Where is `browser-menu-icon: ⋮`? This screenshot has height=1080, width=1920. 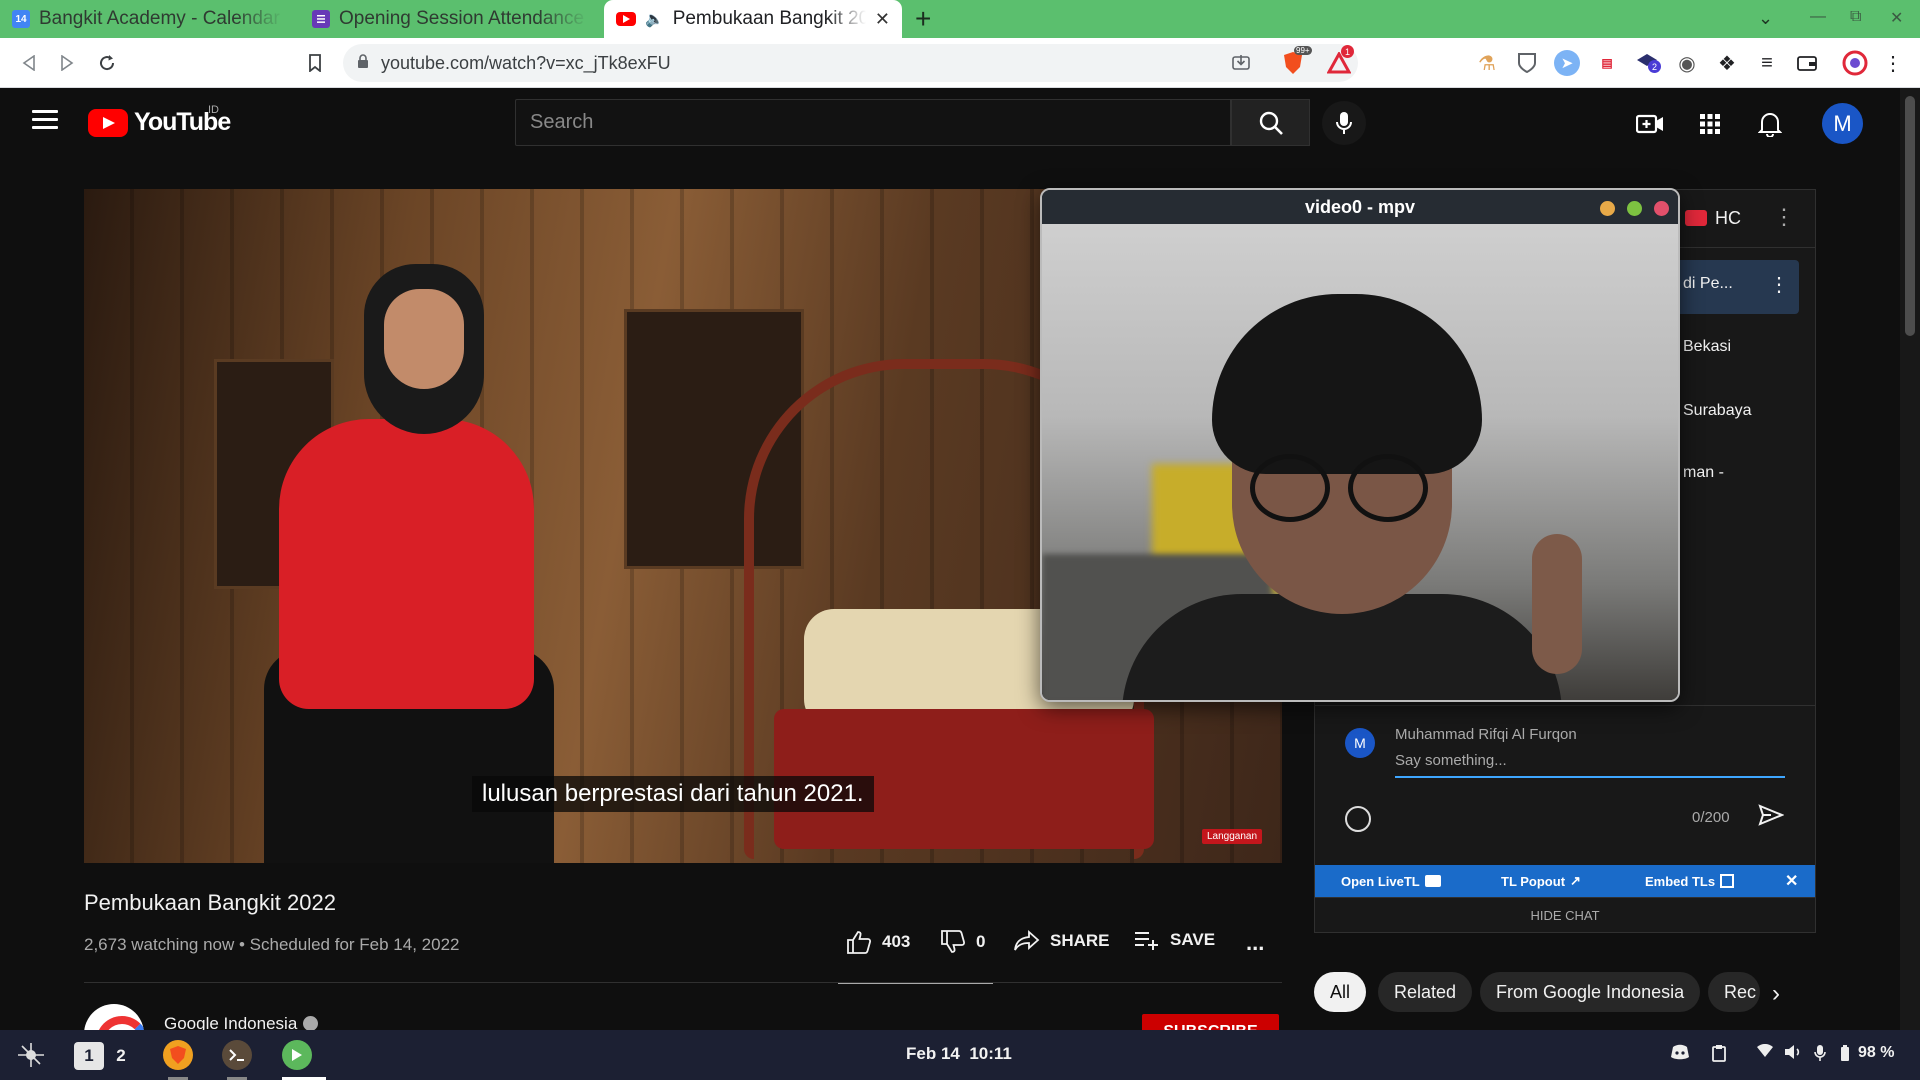 browser-menu-icon: ⋮ is located at coordinates (1893, 63).